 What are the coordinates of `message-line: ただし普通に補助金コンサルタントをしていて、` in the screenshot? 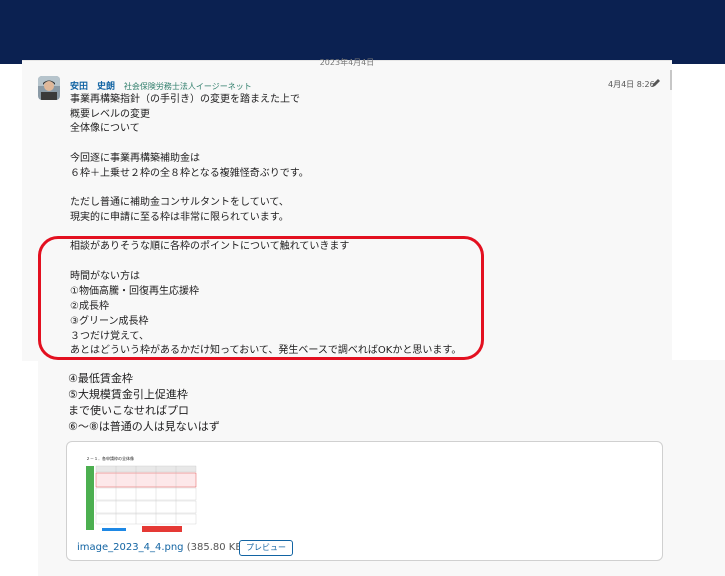 It's located at (179, 202).